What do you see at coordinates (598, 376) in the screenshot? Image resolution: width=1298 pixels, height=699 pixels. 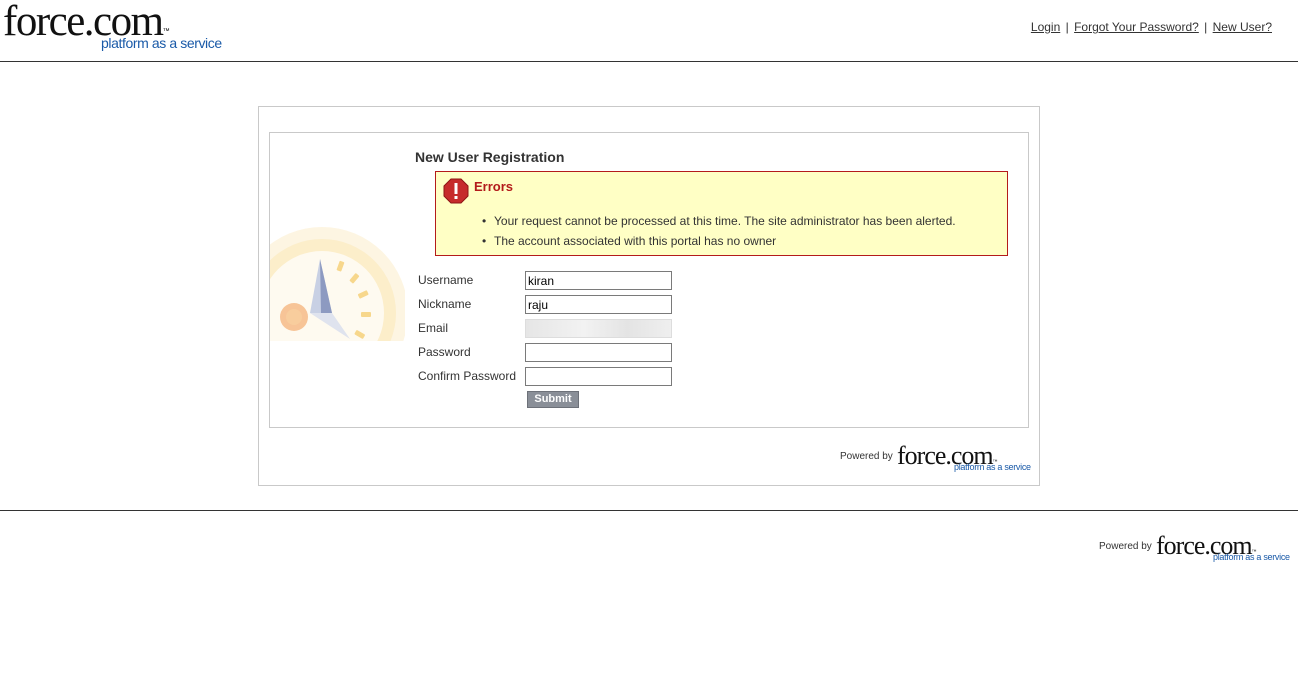 I see `confirm-password-input` at bounding box center [598, 376].